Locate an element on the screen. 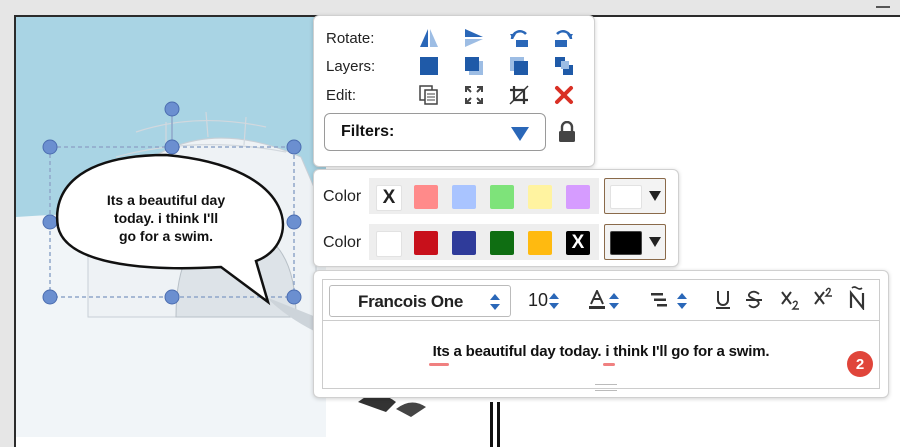  handle-top-center is located at coordinates (172, 147).